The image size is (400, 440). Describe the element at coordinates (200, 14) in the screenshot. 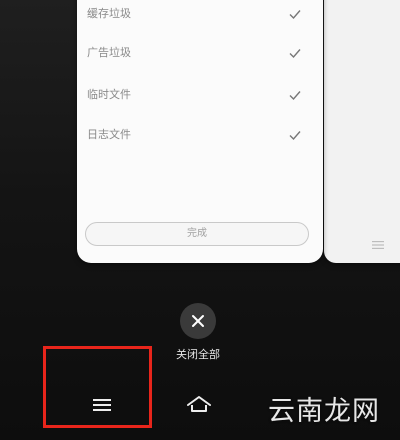

I see `list-item: 缓存垃圾` at that location.